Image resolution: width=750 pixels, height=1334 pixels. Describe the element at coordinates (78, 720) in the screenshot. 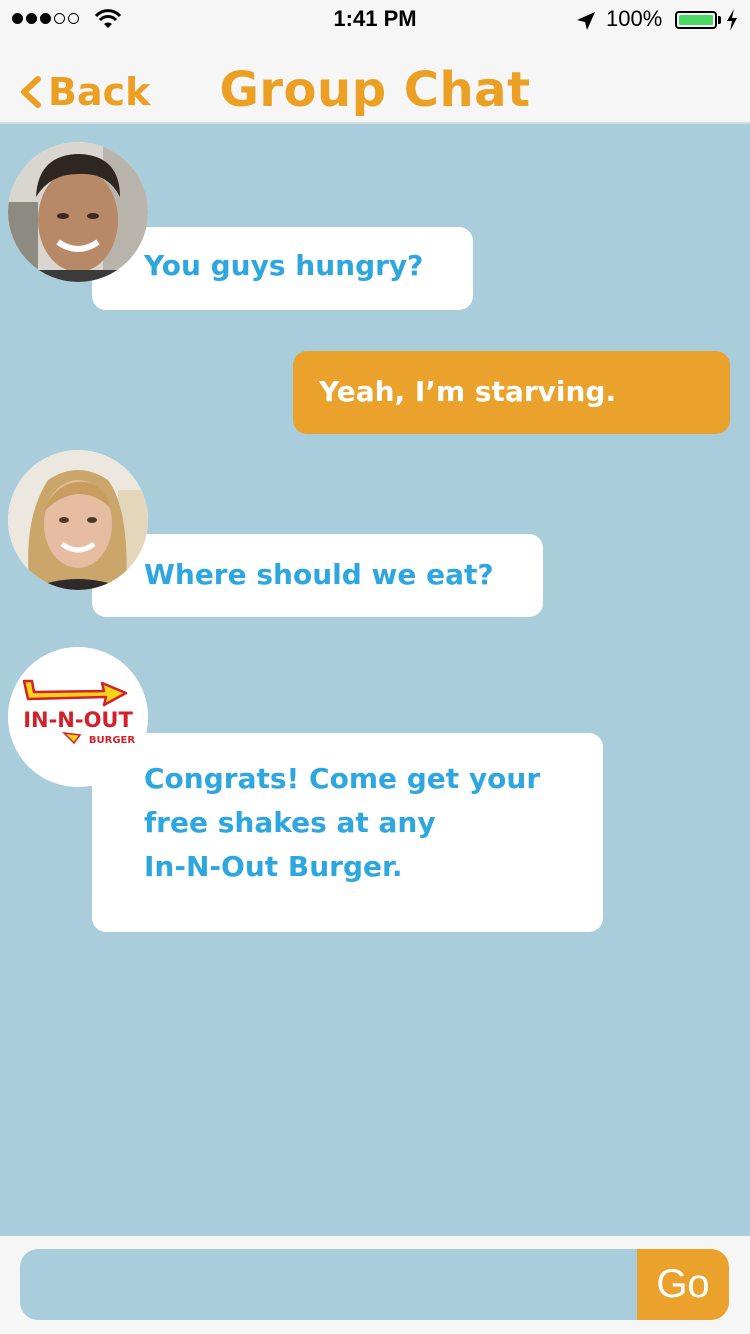

I see `logo-text: IN-N-OUT` at that location.